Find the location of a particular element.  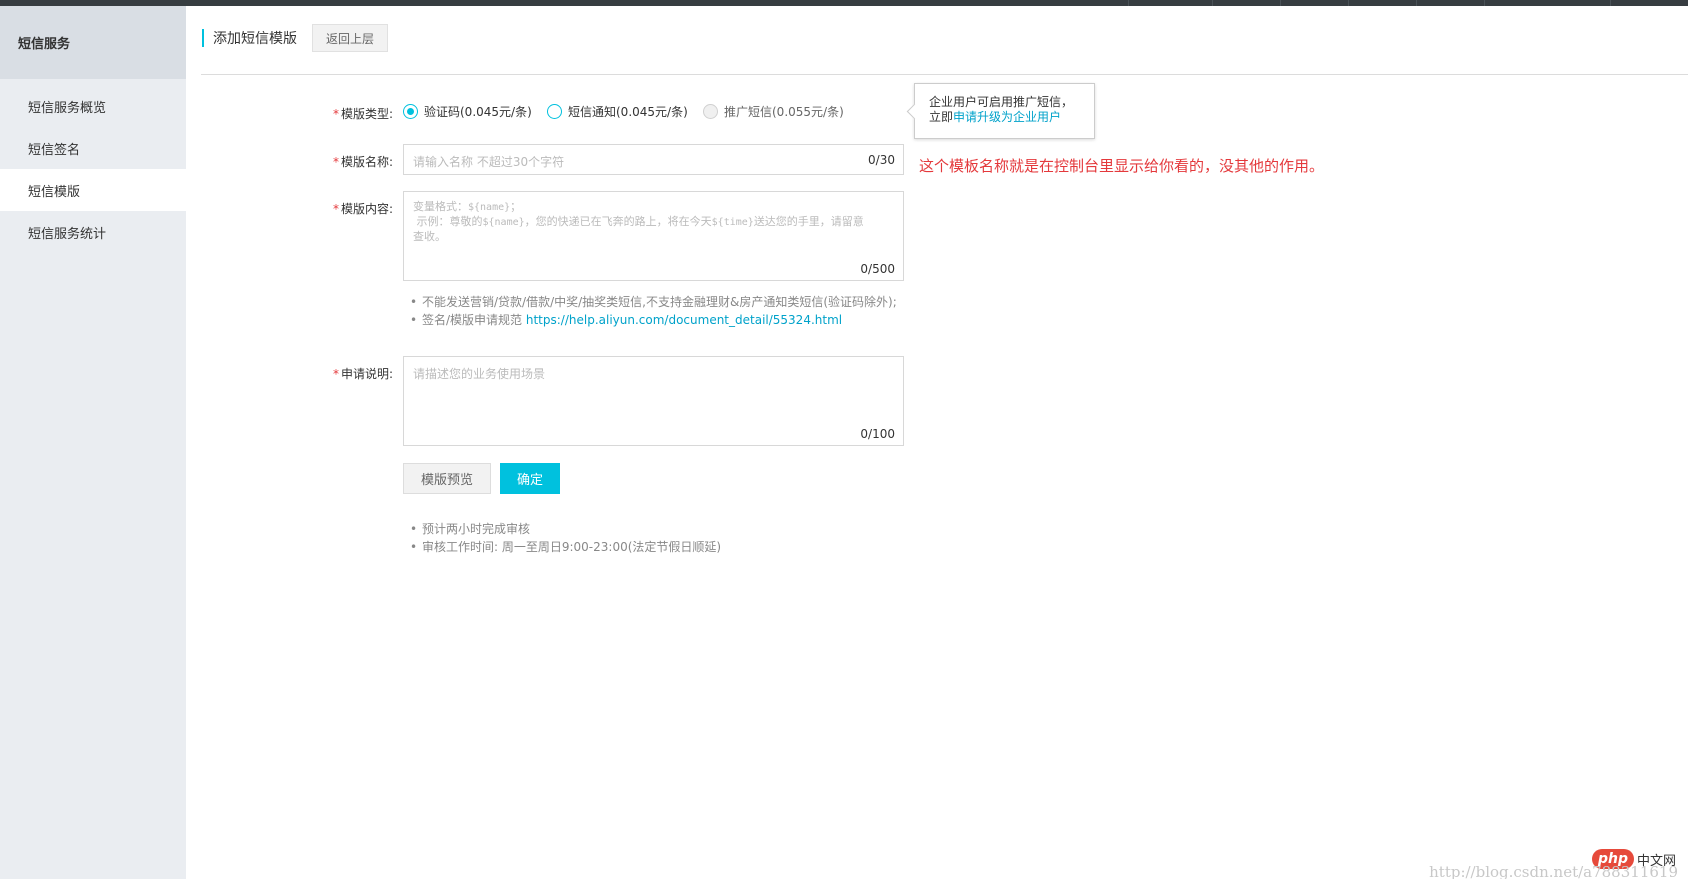

annotation-note: 这个模板名称就是在控制台里显示给你看的，没其他的作用。 is located at coordinates (1122, 166).